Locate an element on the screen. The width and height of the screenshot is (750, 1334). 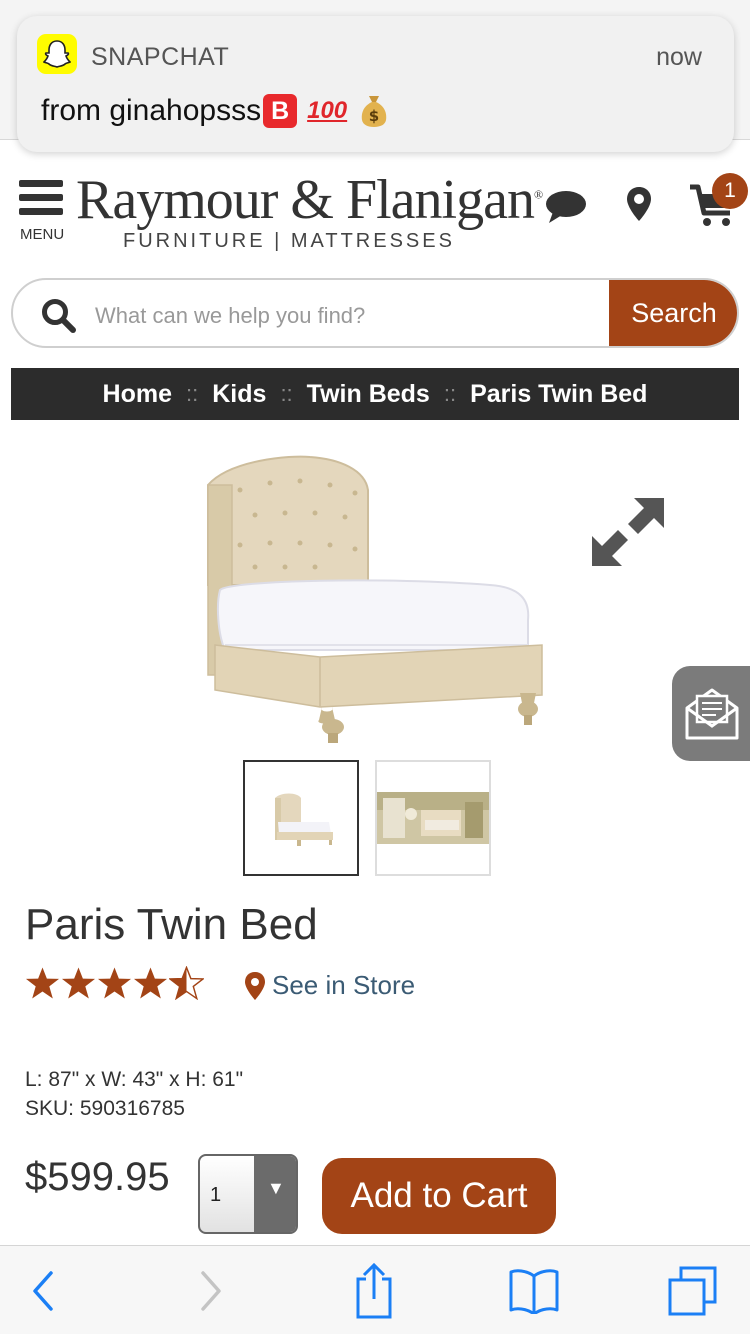
quantity-value: 1 is located at coordinates (216, 1195).